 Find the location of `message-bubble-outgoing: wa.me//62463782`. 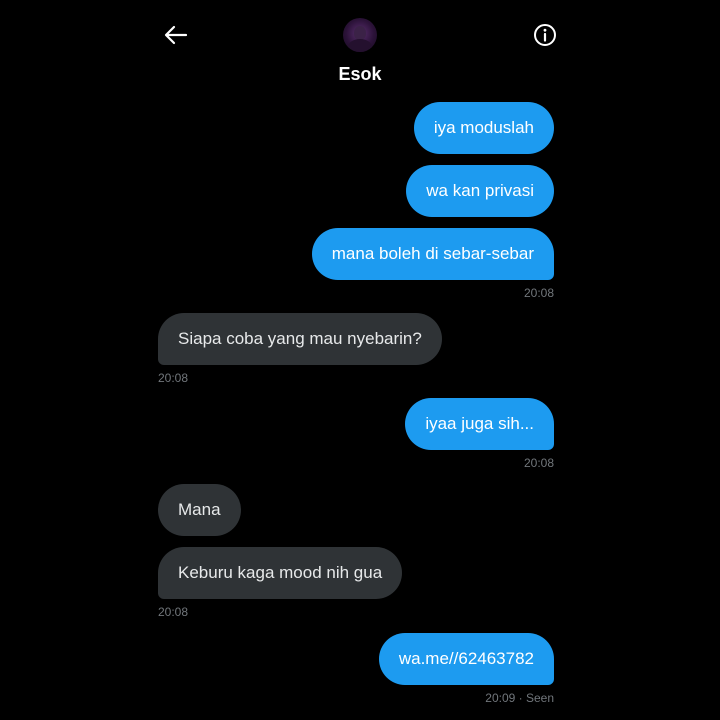

message-bubble-outgoing: wa.me//62463782 is located at coordinates (466, 659).